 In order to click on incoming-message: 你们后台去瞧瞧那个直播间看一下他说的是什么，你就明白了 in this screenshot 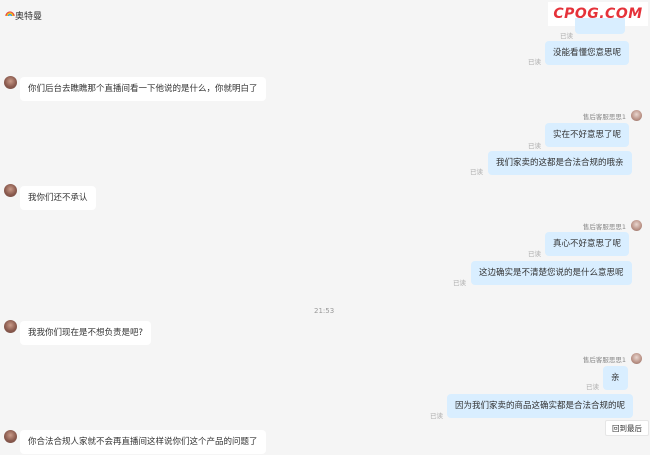, I will do `click(143, 89)`.